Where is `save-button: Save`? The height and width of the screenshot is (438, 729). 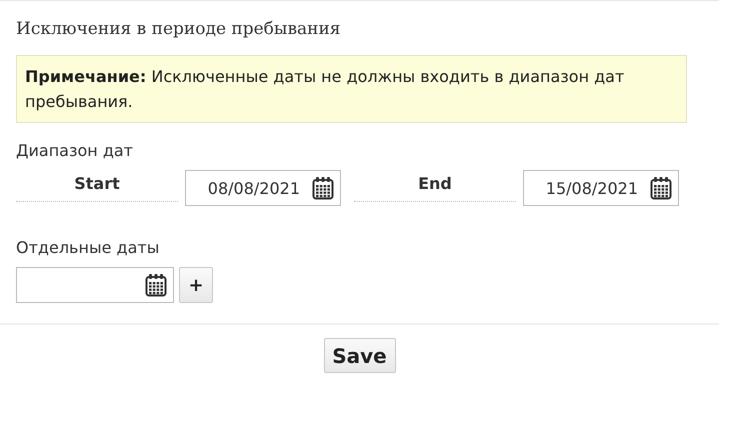 save-button: Save is located at coordinates (360, 355).